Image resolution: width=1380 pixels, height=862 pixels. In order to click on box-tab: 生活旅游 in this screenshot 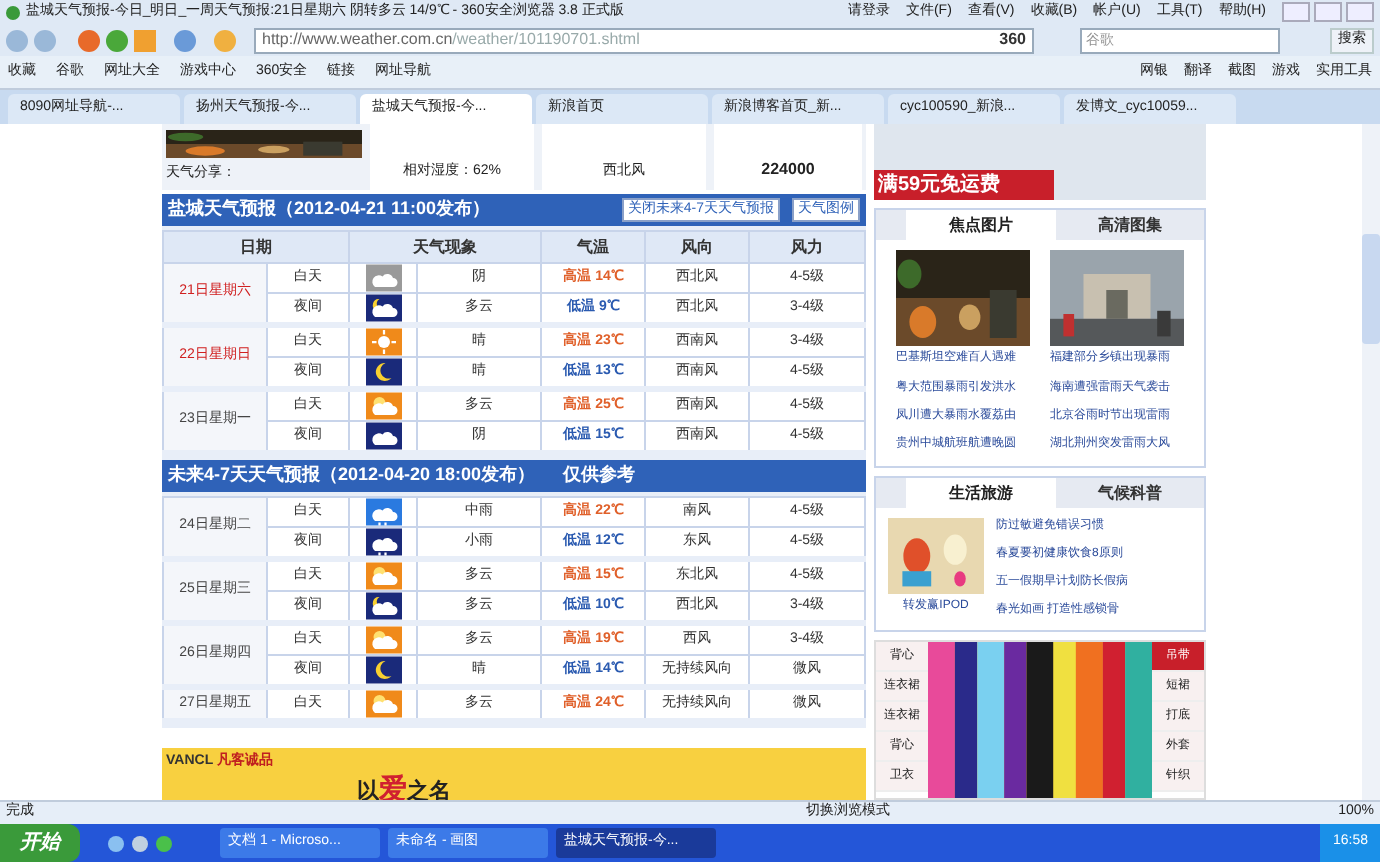, I will do `click(980, 493)`.